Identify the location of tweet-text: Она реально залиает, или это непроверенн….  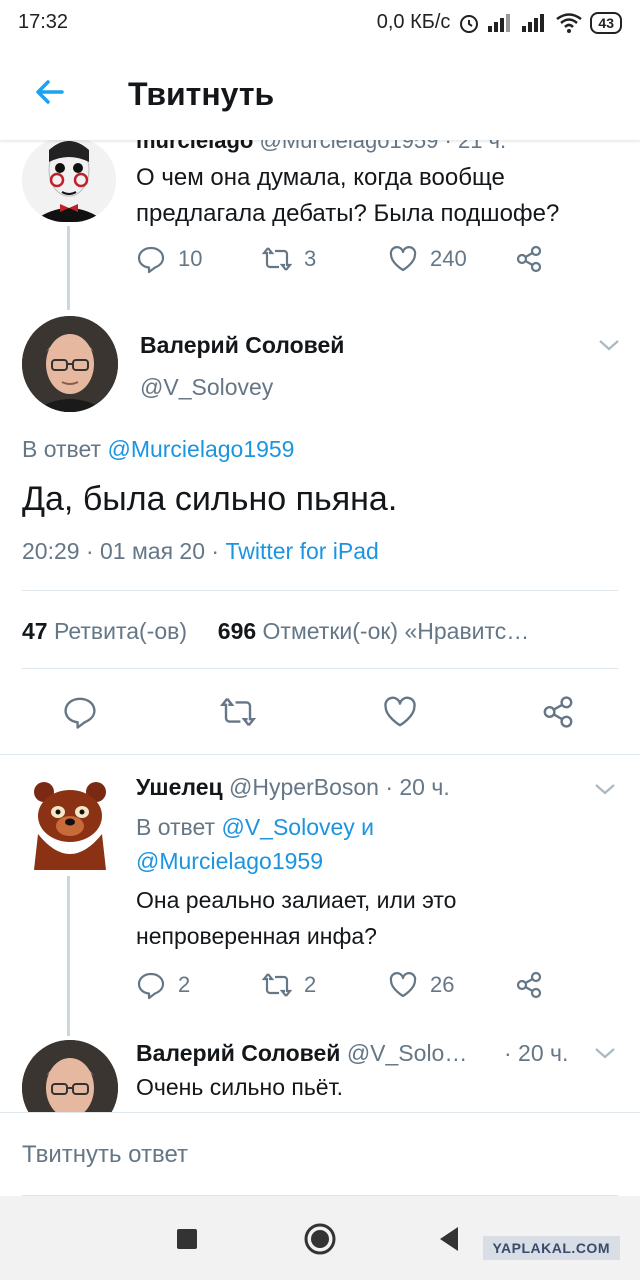
(296, 918).